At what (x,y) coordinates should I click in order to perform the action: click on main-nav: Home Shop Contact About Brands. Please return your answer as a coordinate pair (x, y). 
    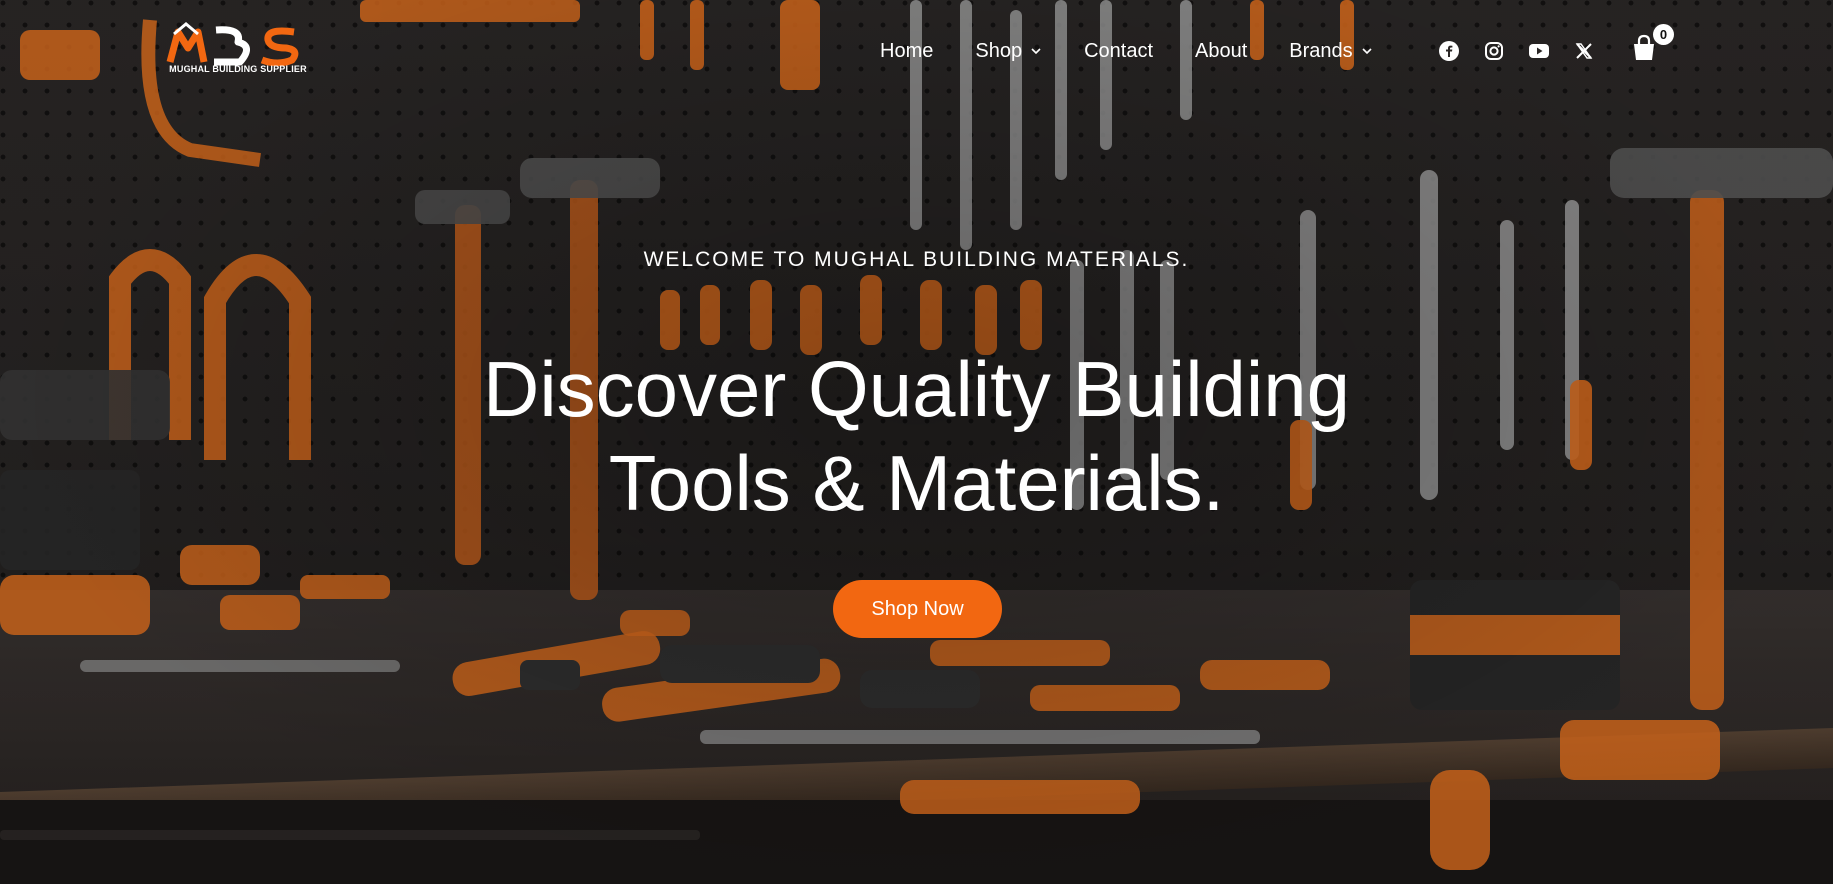
    Looking at the image, I should click on (1147, 51).